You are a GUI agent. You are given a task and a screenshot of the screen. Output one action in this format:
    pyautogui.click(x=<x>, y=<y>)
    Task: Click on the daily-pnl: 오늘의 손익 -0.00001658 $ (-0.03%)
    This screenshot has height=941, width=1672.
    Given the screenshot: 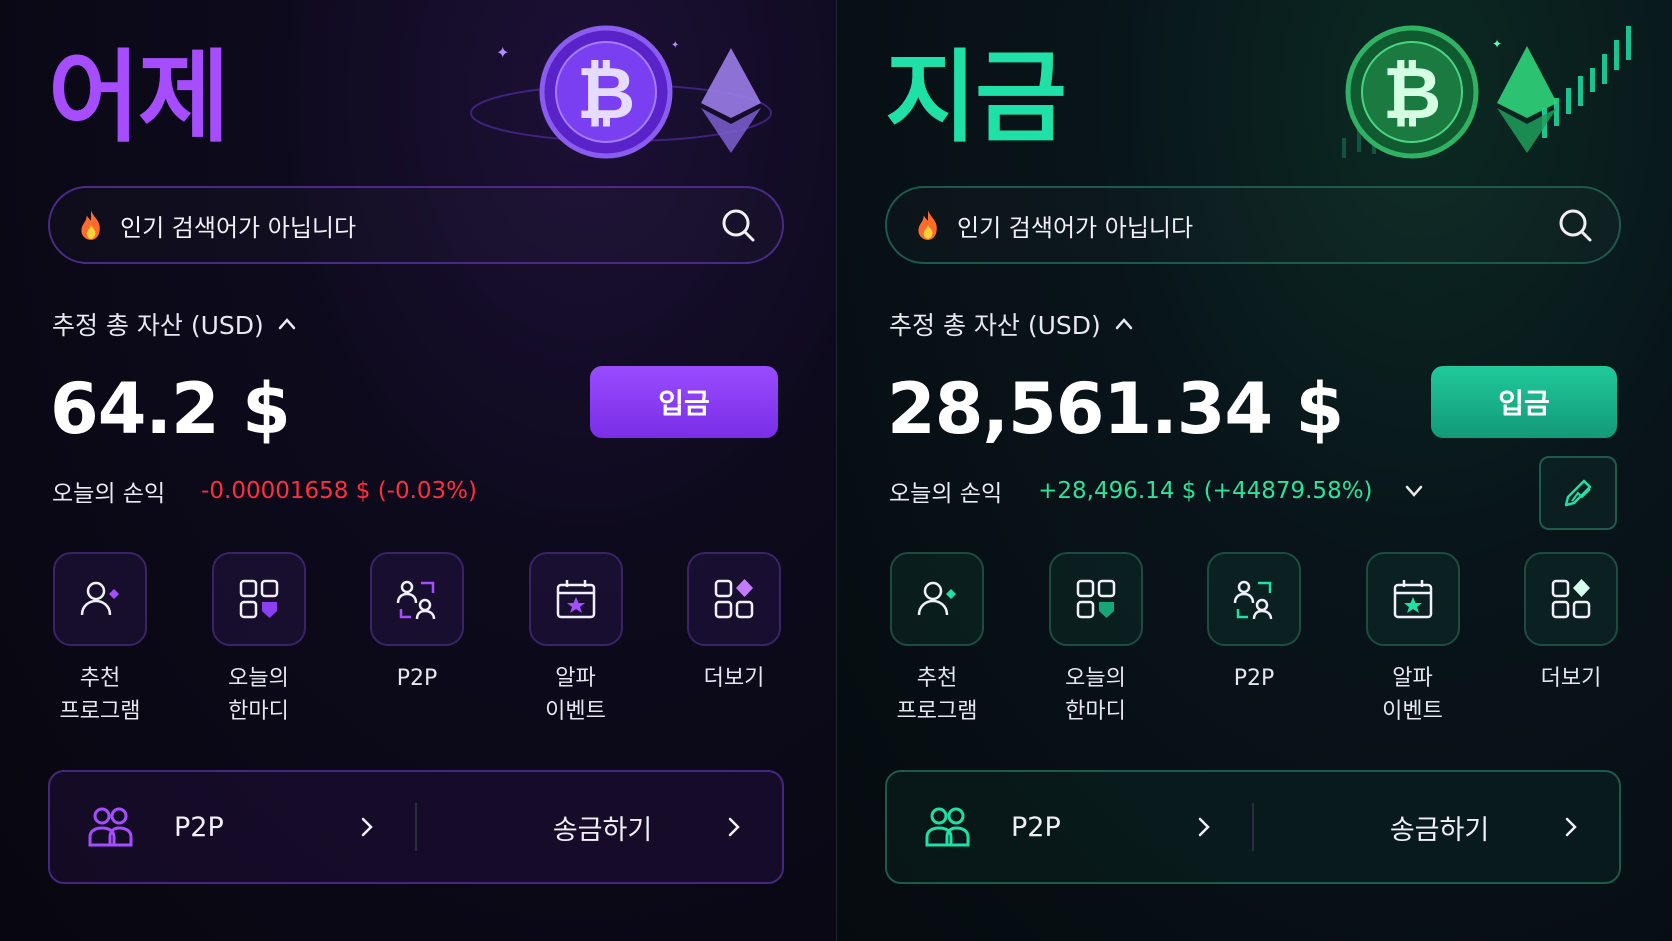 What is the action you would take?
    pyautogui.click(x=264, y=491)
    